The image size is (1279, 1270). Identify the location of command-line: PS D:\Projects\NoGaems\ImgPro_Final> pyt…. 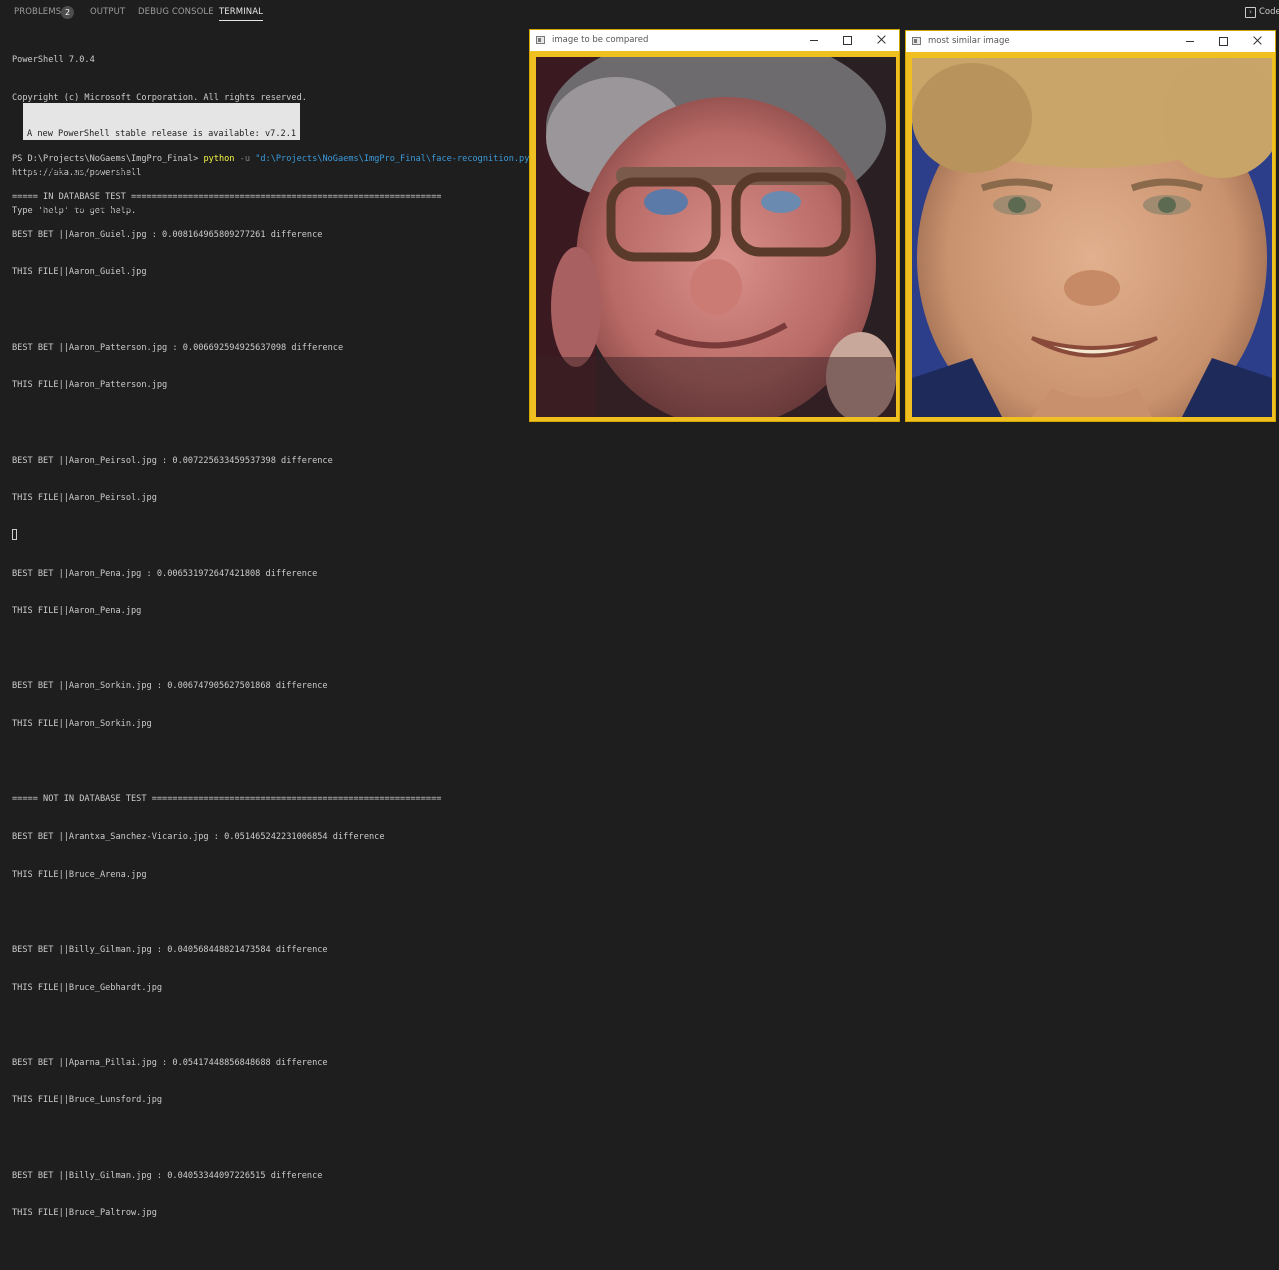
(273, 159).